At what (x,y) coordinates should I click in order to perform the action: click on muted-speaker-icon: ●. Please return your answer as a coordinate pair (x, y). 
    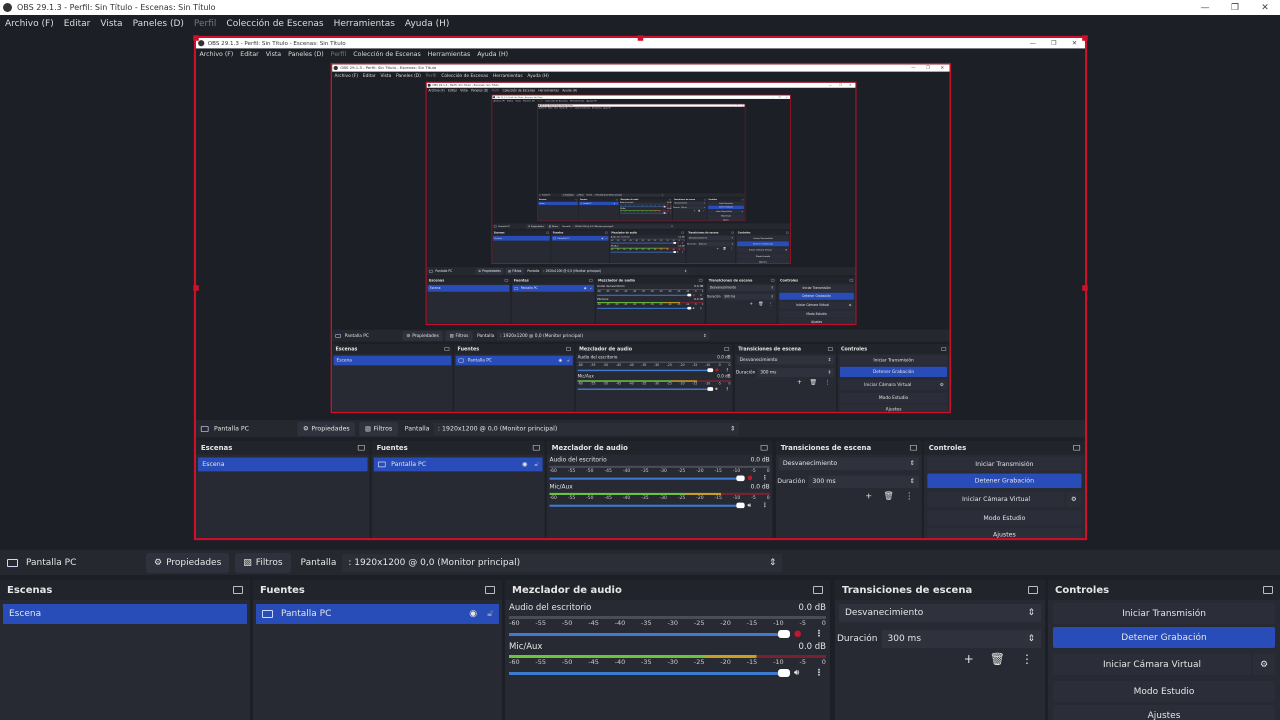
    Looking at the image, I should click on (751, 478).